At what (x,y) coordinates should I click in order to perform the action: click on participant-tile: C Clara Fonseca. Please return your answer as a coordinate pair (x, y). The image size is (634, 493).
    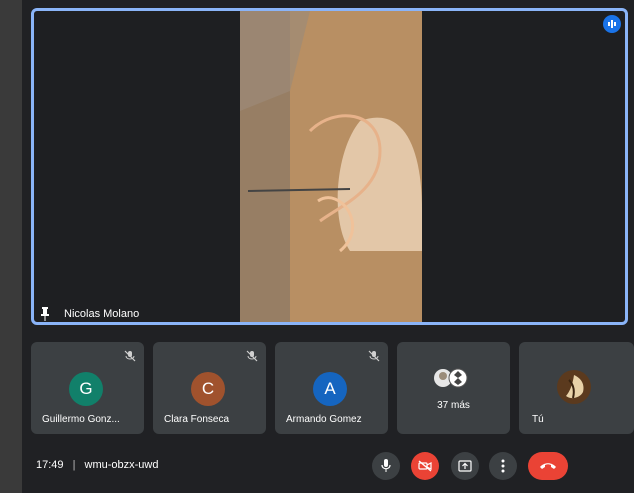
    Looking at the image, I should click on (209, 388).